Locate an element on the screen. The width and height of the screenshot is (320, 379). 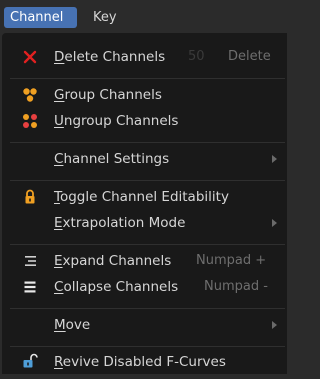
ungroup-icon is located at coordinates (30, 121).